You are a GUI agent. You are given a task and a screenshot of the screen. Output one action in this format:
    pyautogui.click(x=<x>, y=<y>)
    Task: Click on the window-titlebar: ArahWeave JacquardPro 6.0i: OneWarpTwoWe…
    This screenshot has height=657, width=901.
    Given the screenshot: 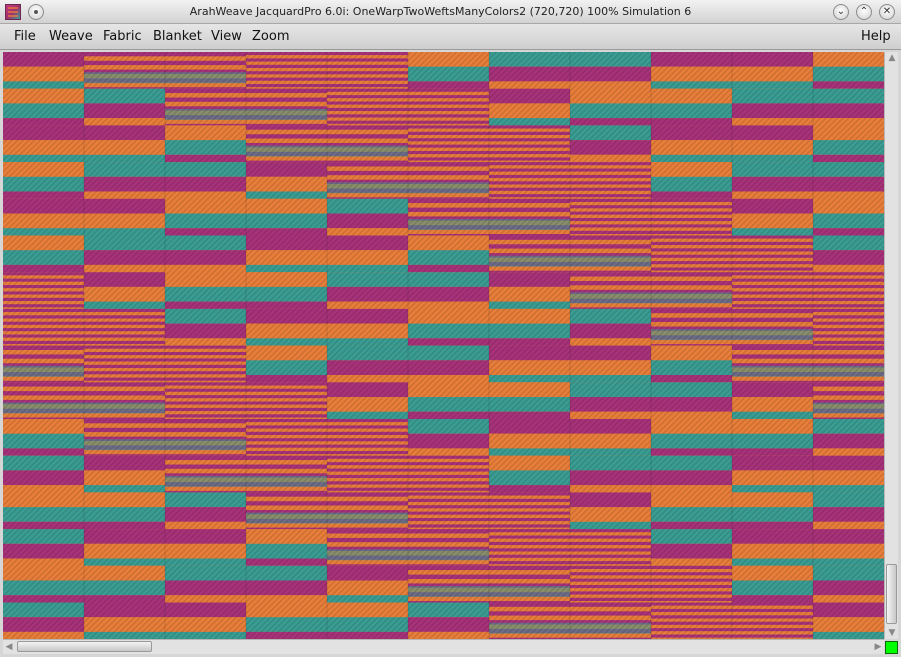 What is the action you would take?
    pyautogui.click(x=450, y=12)
    